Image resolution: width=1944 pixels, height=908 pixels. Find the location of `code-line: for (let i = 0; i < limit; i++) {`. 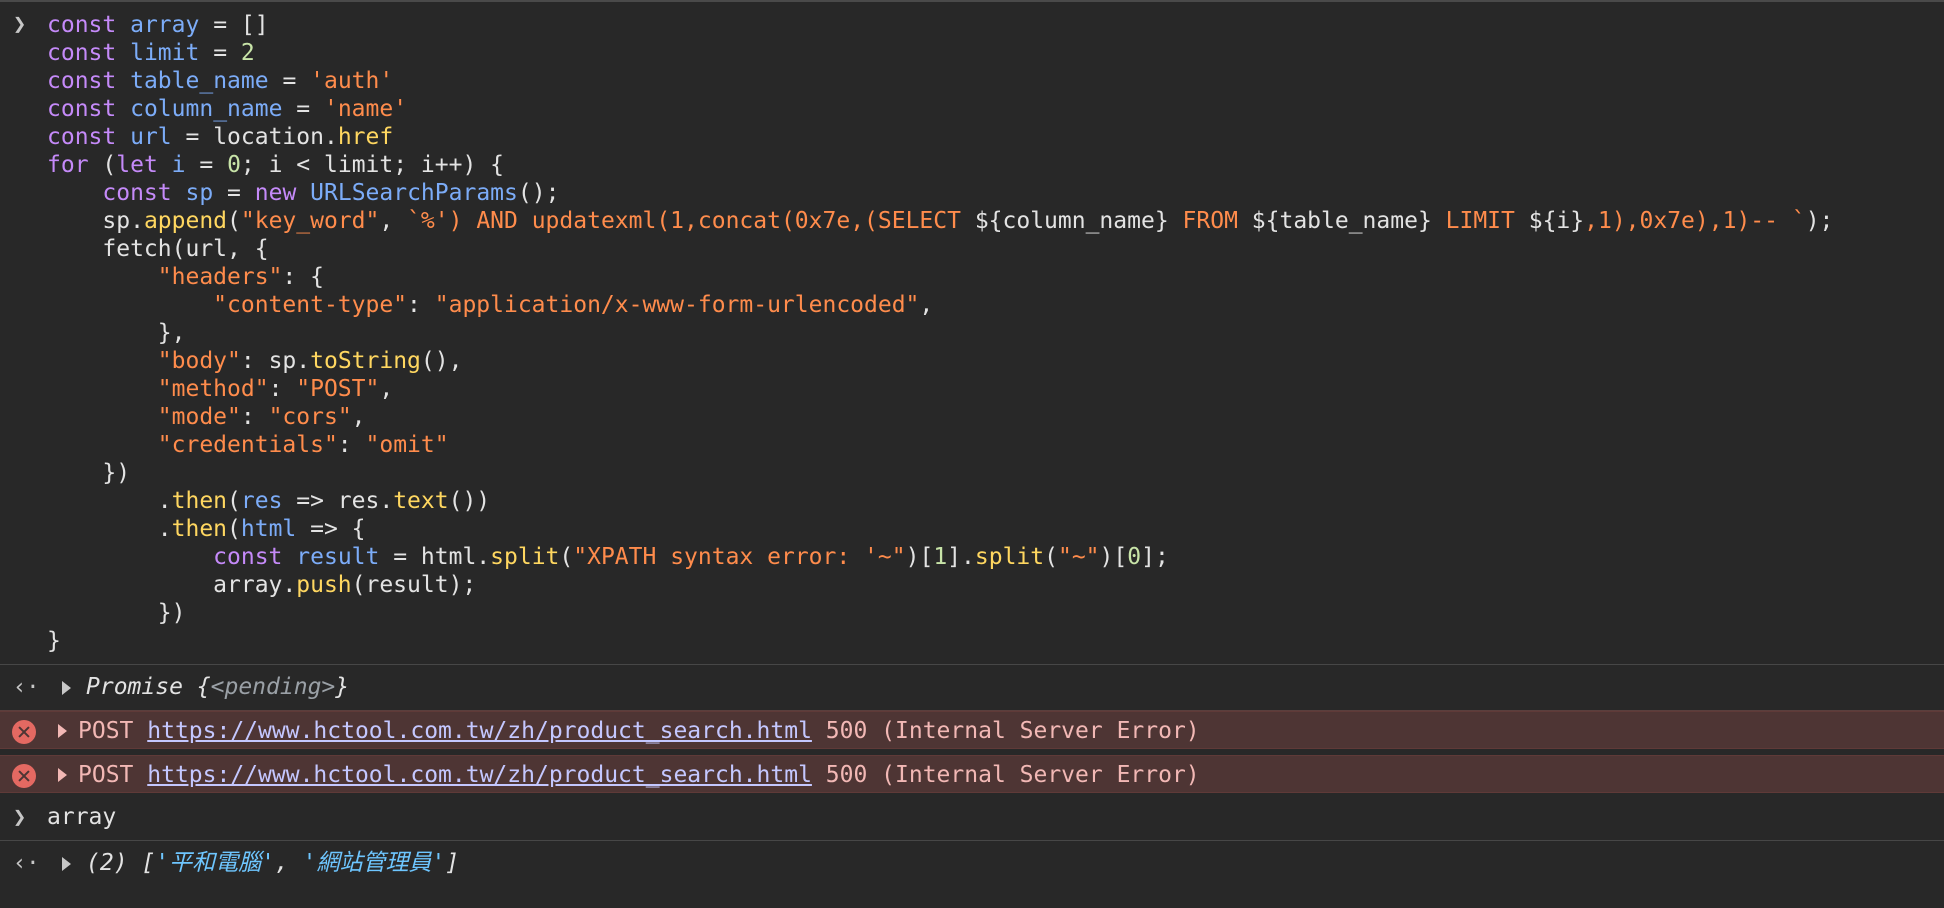

code-line: for (let i = 0; i < limit; i++) { is located at coordinates (276, 165).